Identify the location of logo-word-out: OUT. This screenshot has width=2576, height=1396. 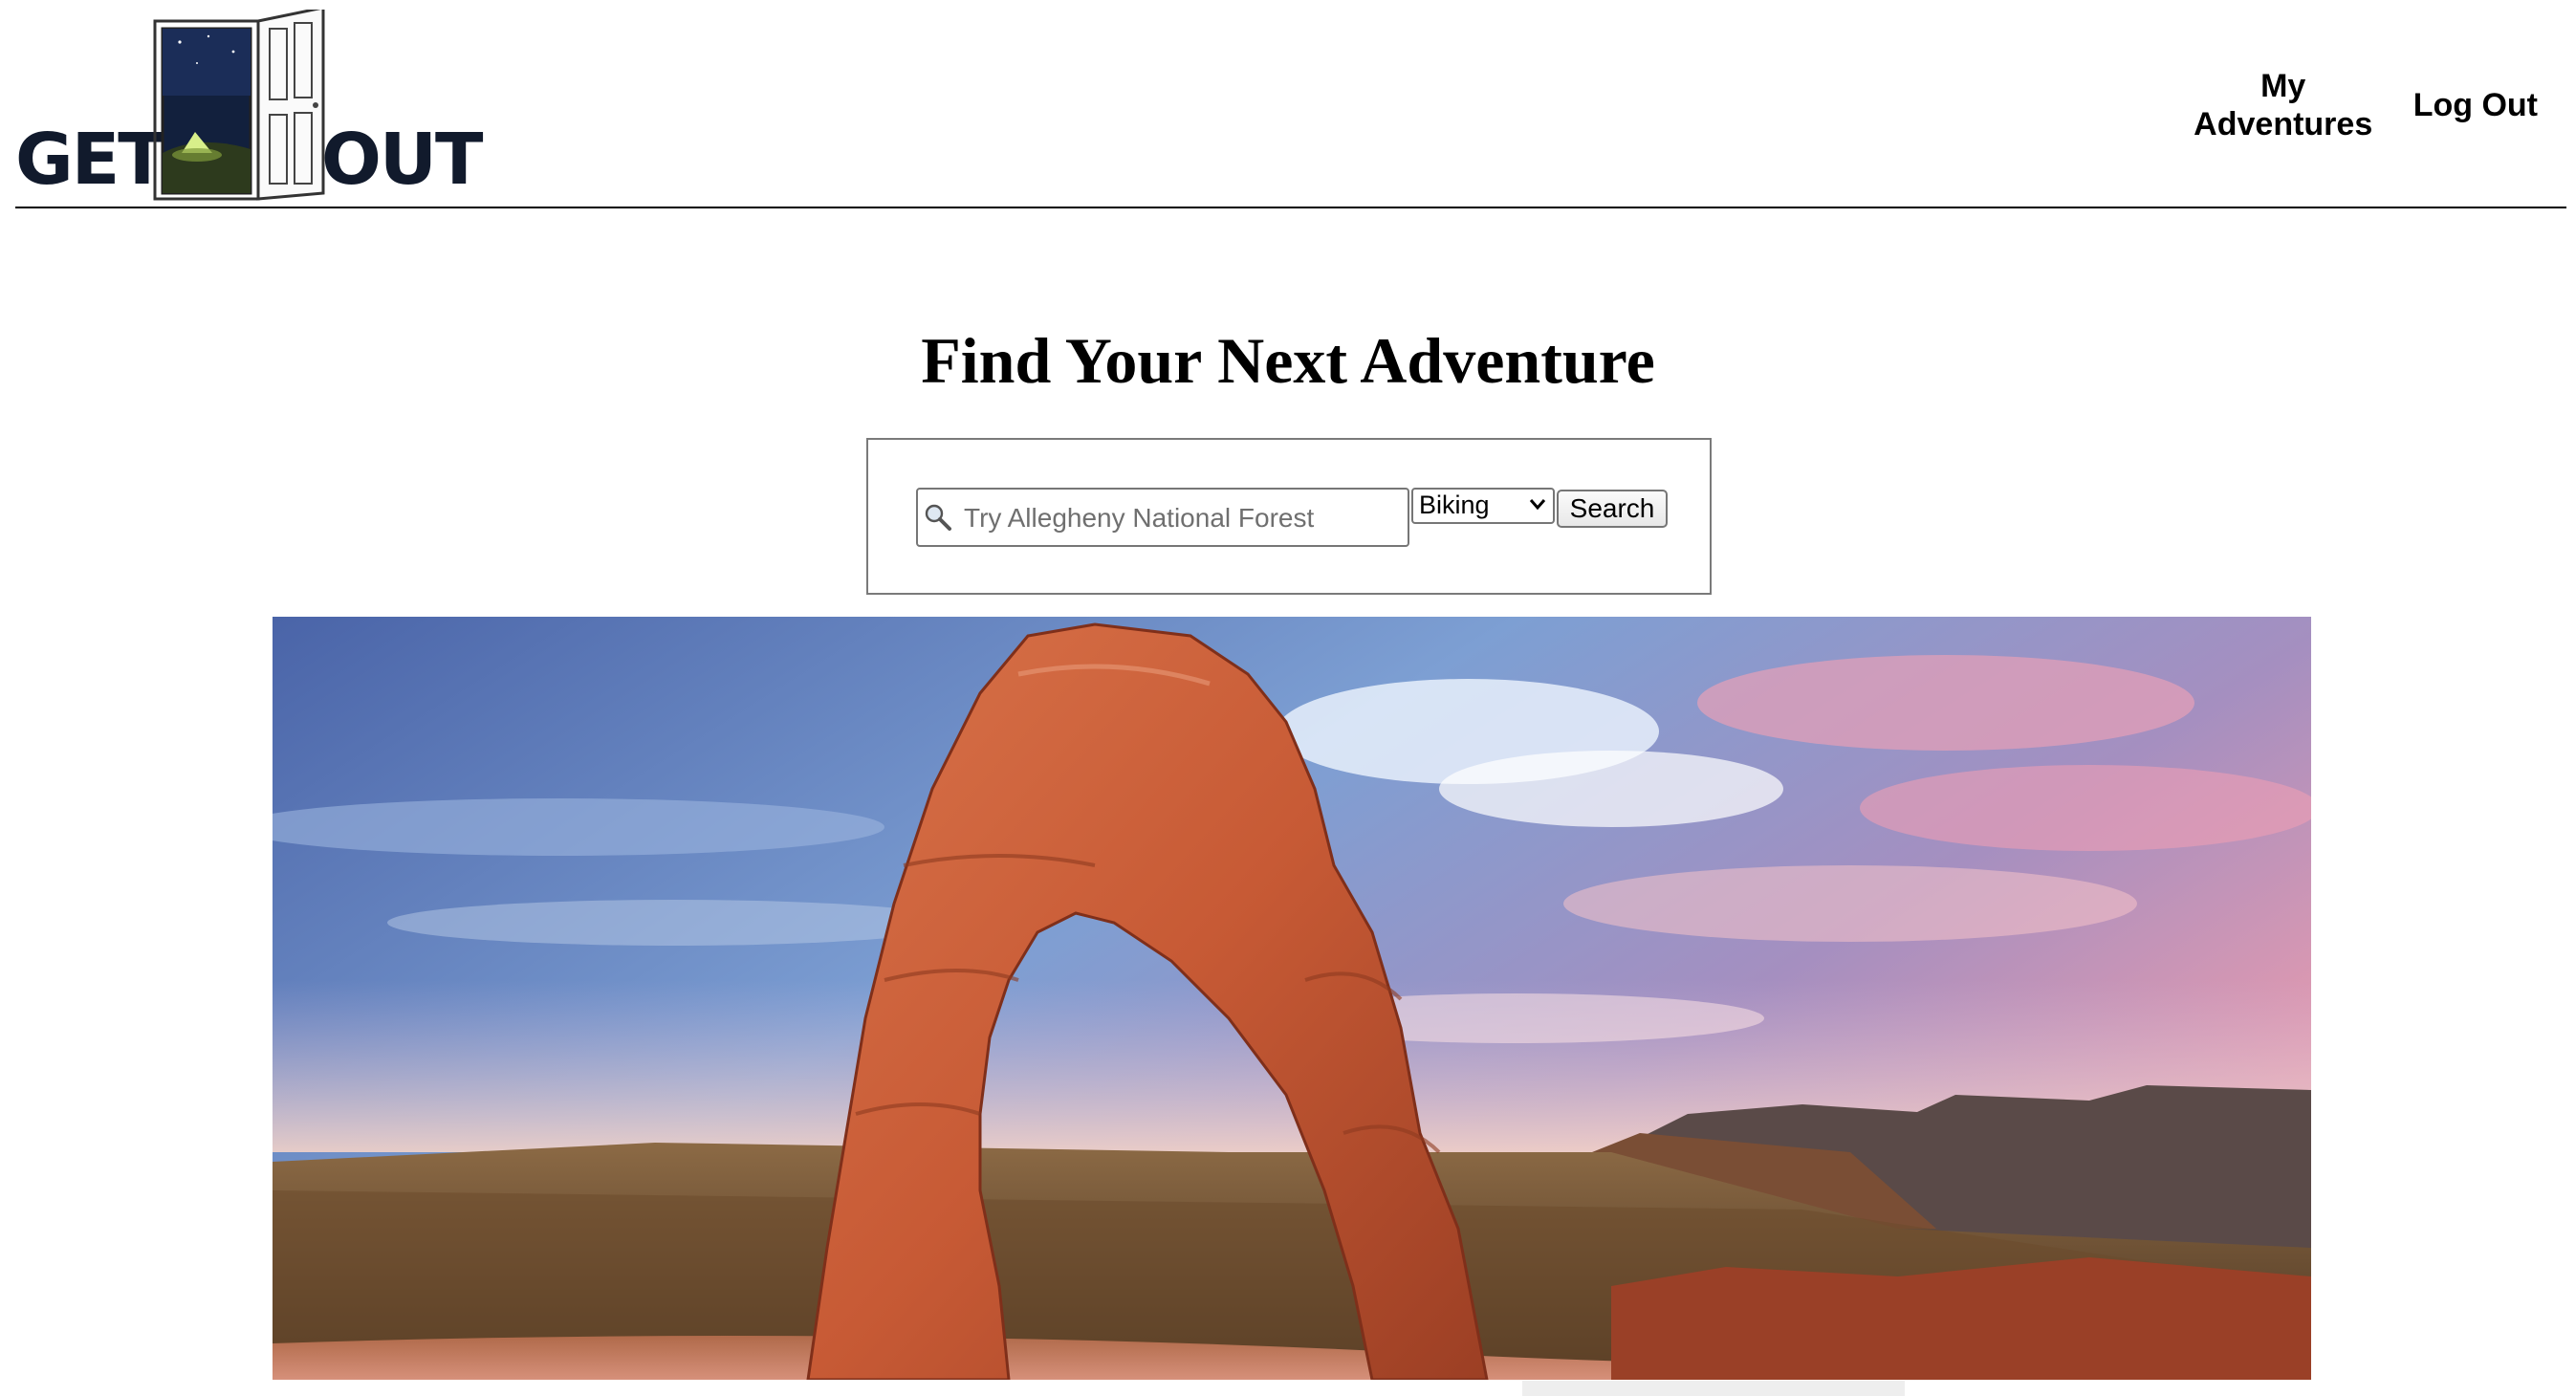
(402, 160).